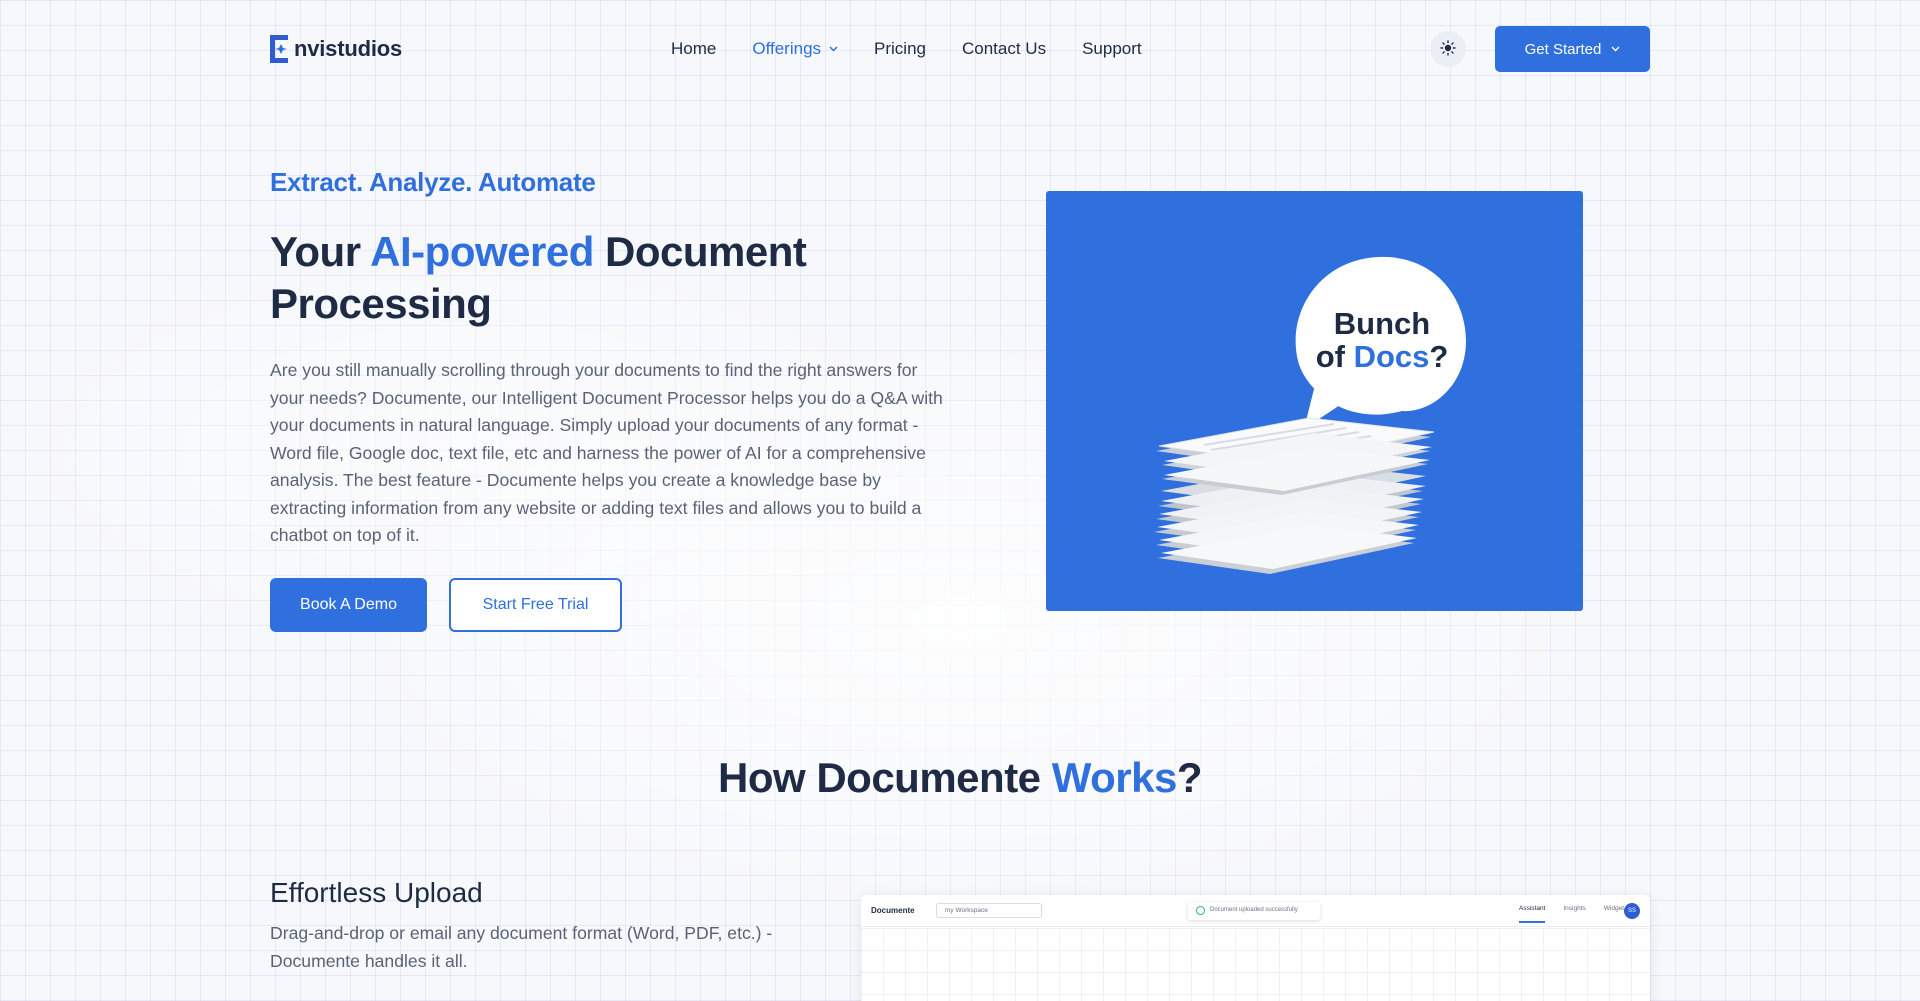 The height and width of the screenshot is (1001, 1920). What do you see at coordinates (1335, 356) in the screenshot?
I see `bubble-line2-pre: of` at bounding box center [1335, 356].